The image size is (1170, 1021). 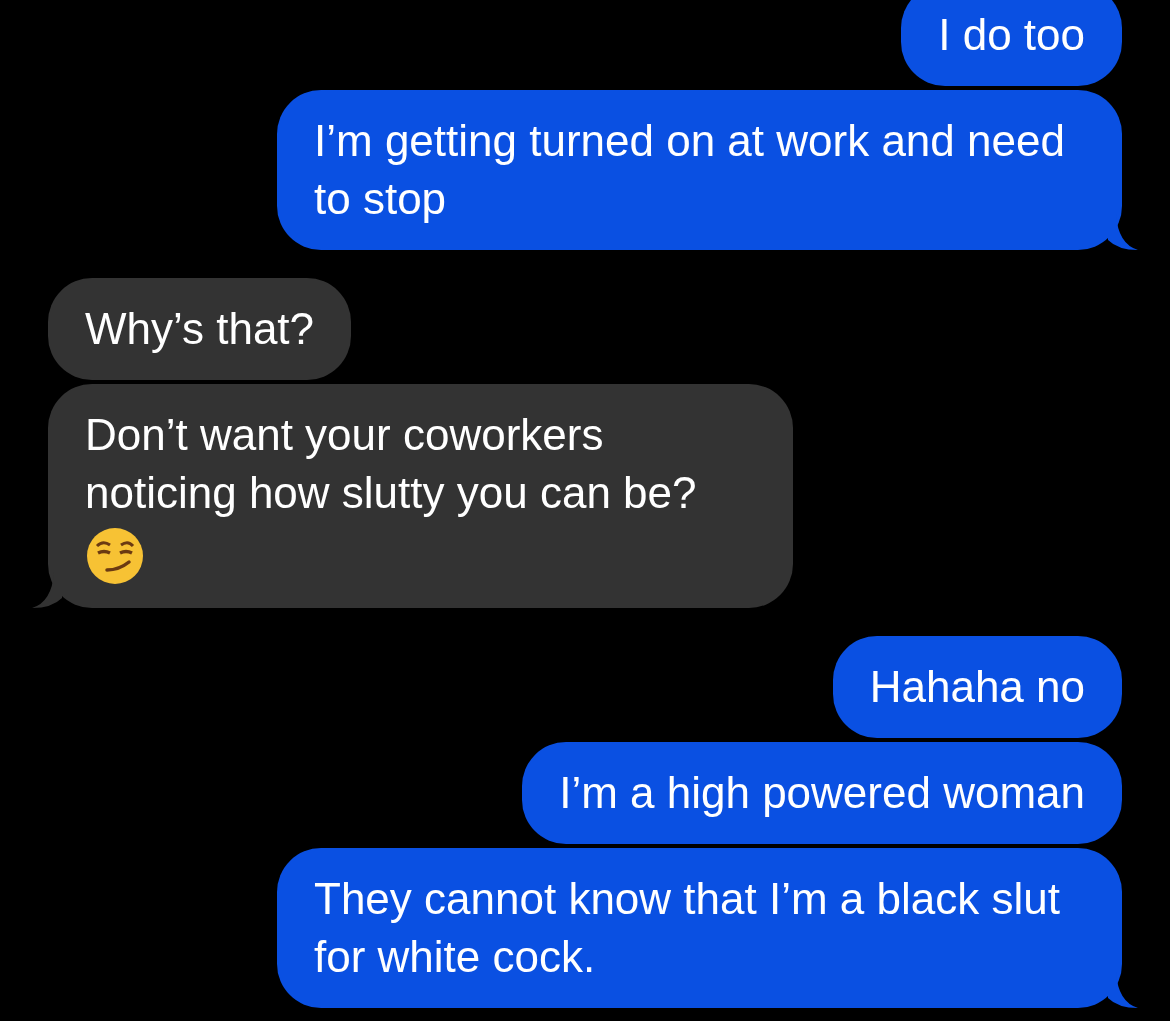 I want to click on message-text: Don’t want your coworkers noticing how slutty you can be?, so click(x=391, y=463).